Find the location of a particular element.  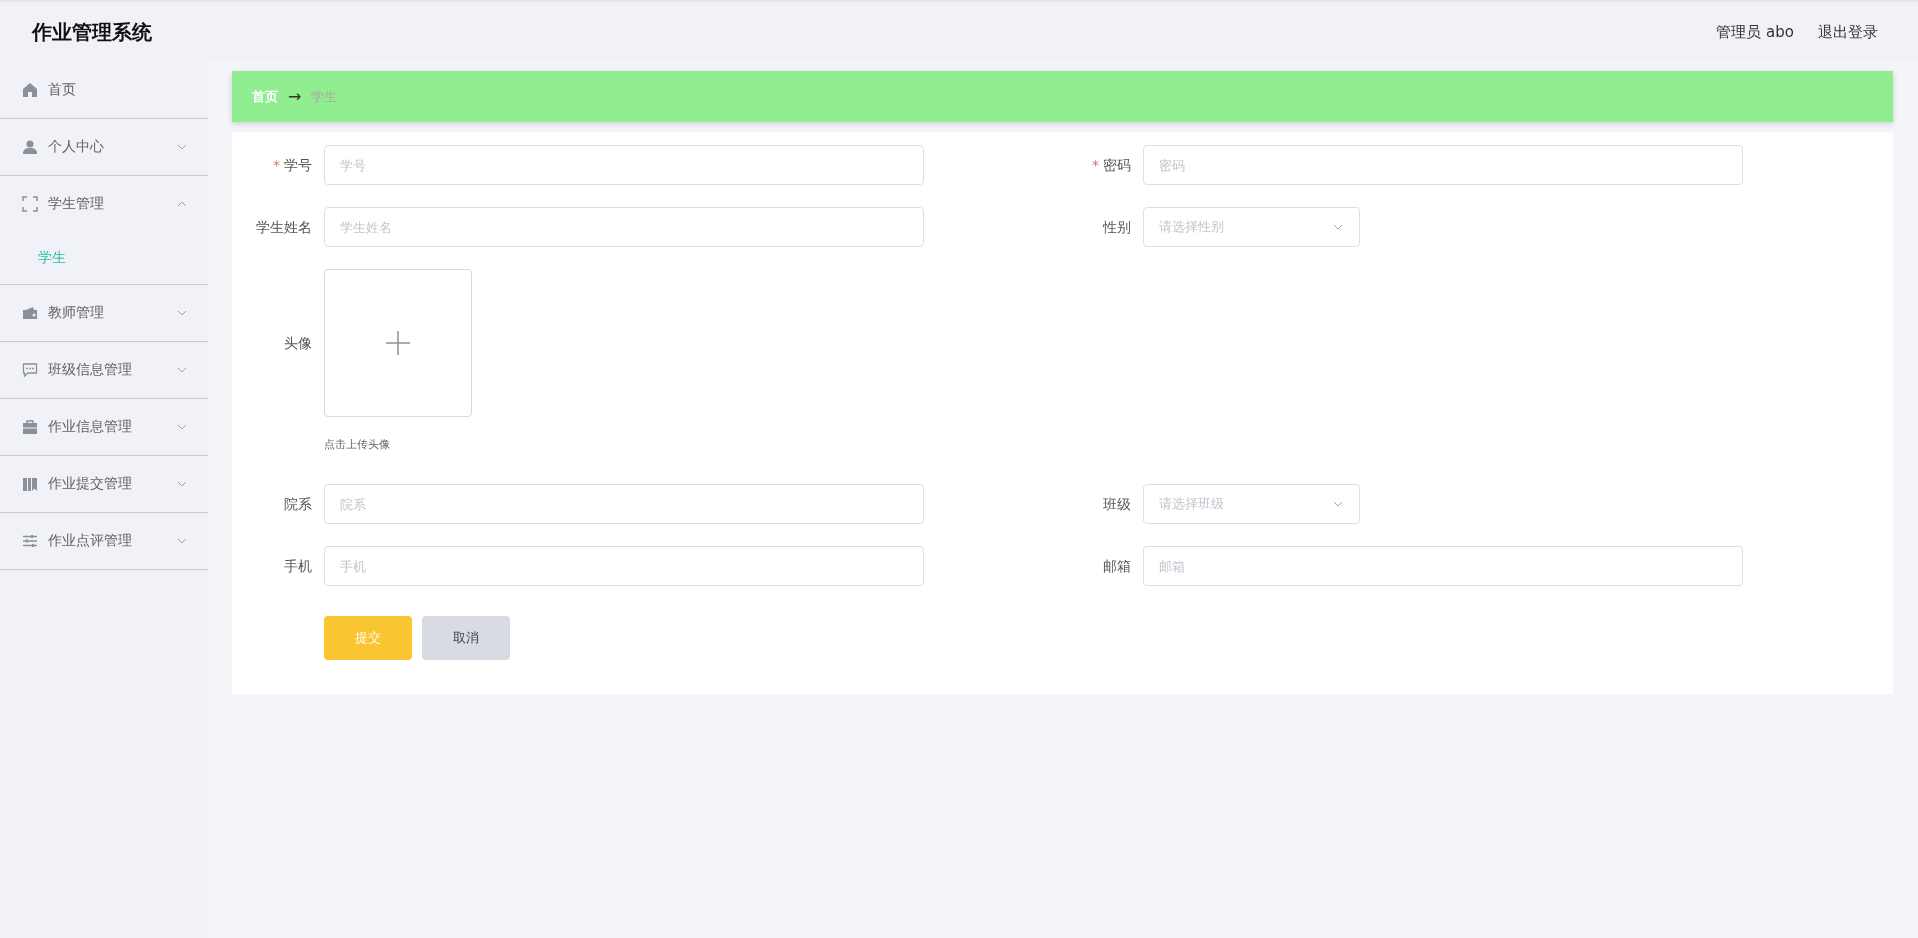

text-input: 密码 is located at coordinates (1443, 165).